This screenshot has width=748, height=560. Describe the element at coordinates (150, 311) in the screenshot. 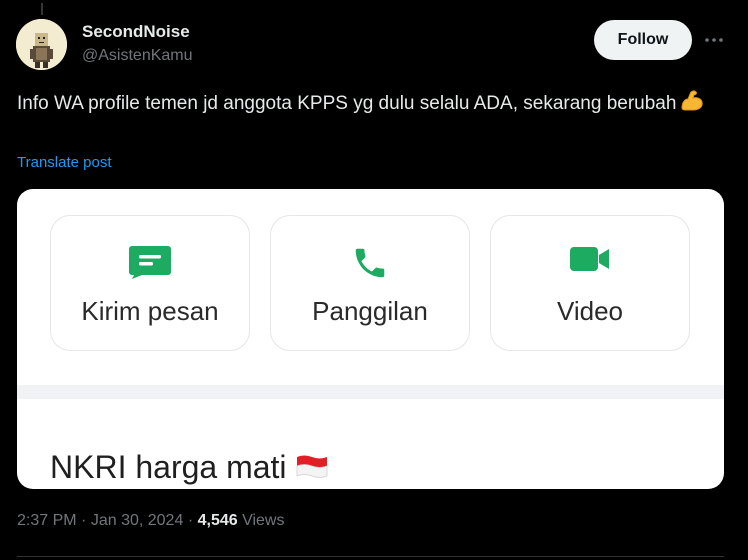

I see `send-message-label: Kirim pesan` at that location.